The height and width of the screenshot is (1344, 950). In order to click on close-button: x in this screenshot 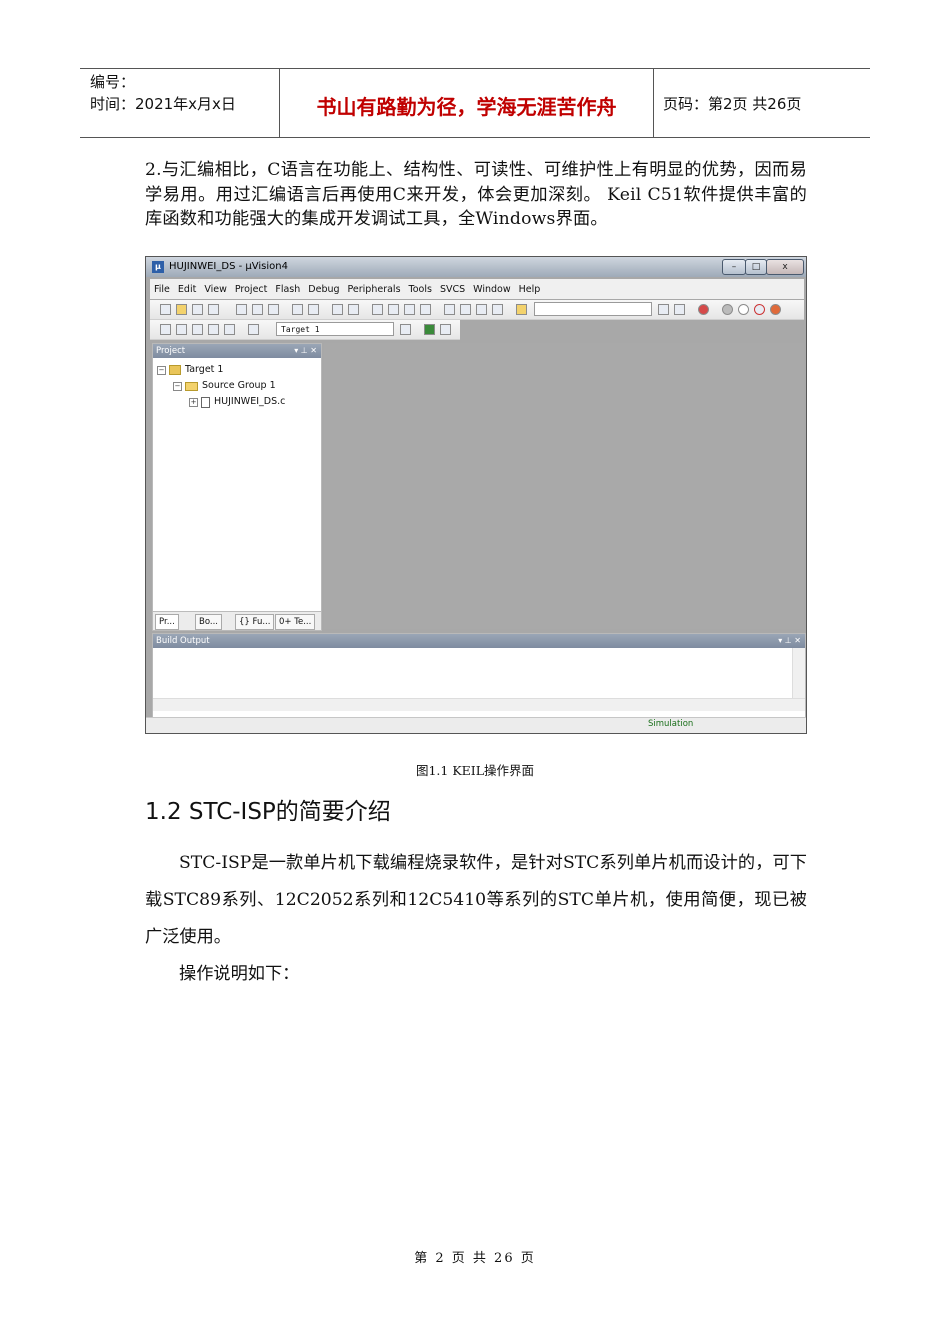, I will do `click(785, 267)`.